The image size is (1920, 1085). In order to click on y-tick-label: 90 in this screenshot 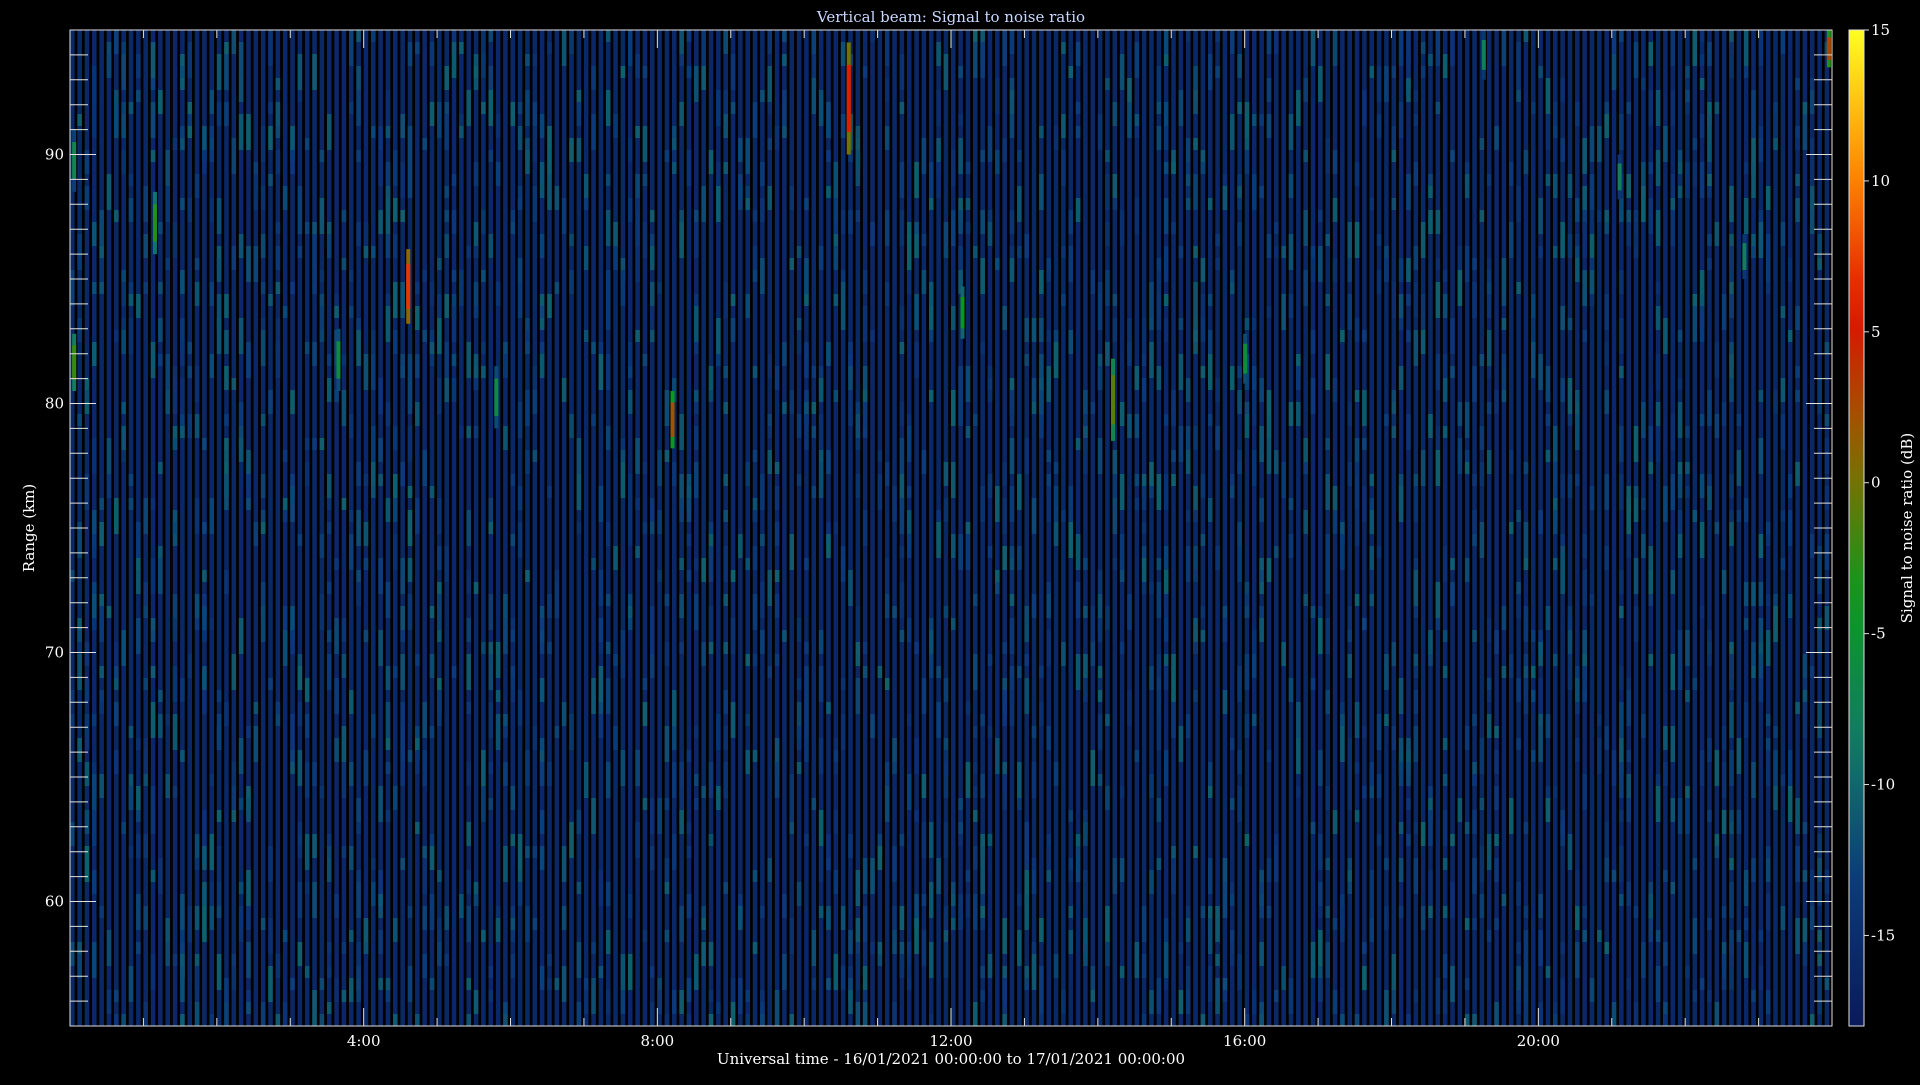, I will do `click(54, 155)`.